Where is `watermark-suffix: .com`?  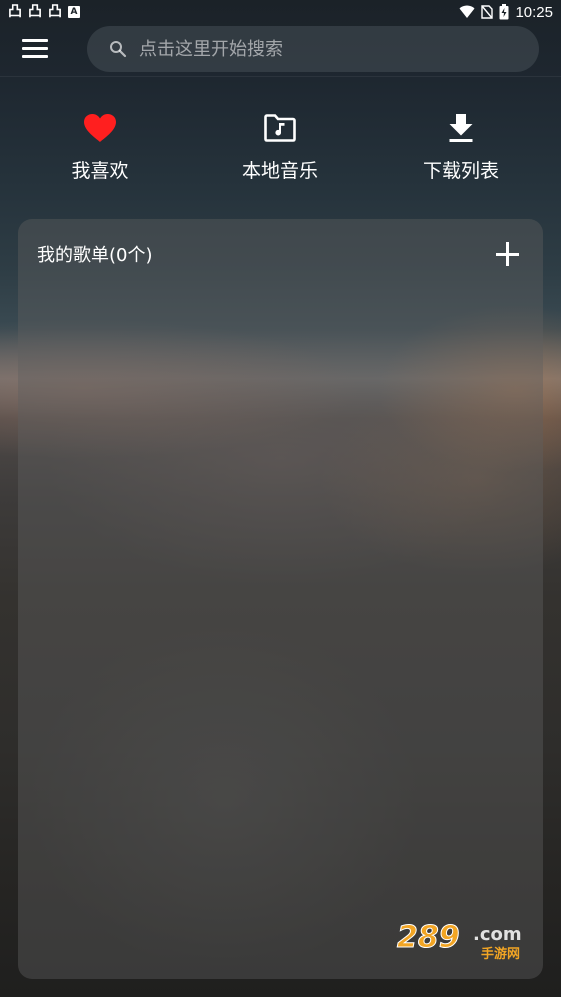 watermark-suffix: .com is located at coordinates (497, 934).